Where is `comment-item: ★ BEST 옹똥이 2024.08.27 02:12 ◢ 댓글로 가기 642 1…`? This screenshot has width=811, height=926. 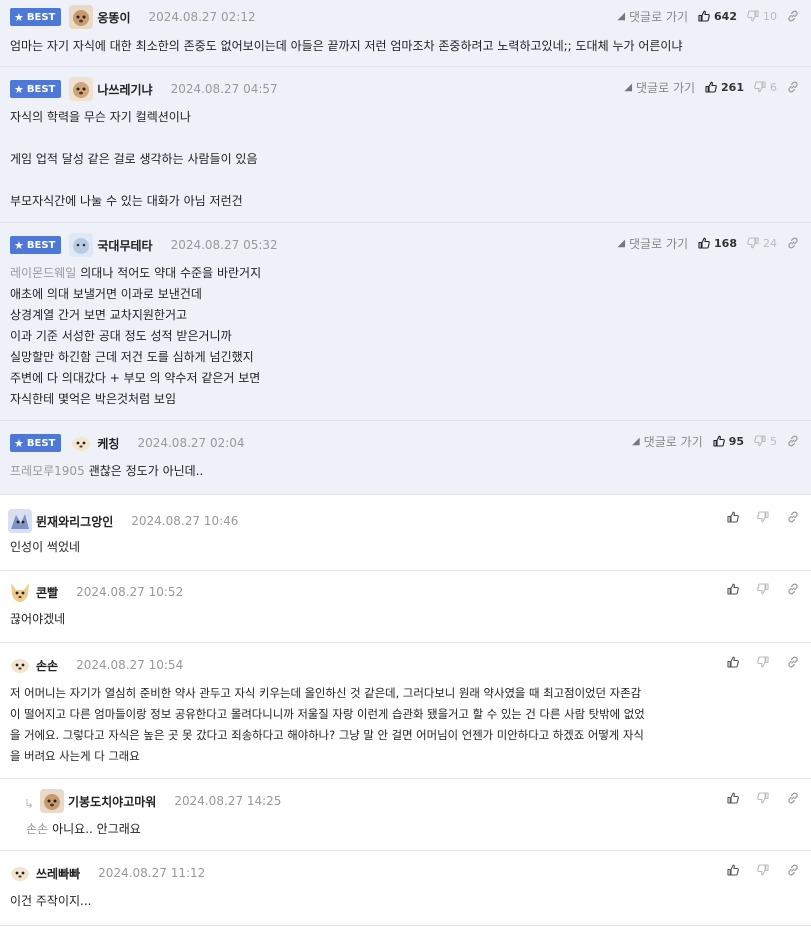 comment-item: ★ BEST 옹똥이 2024.08.27 02:12 ◢ 댓글로 가기 642 1… is located at coordinates (405, 33).